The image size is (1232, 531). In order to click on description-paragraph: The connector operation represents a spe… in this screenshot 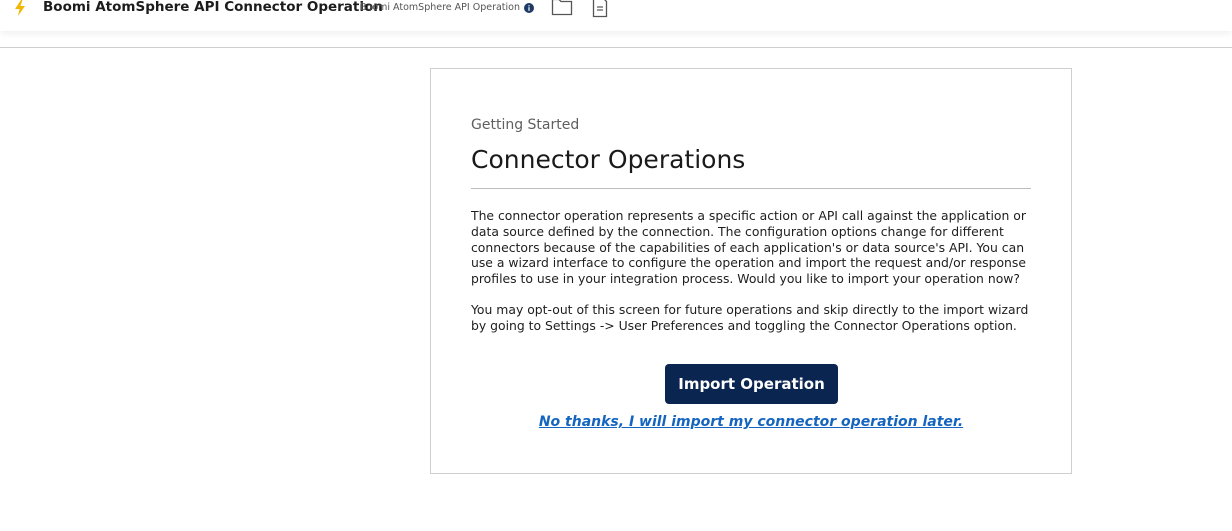, I will do `click(748, 247)`.